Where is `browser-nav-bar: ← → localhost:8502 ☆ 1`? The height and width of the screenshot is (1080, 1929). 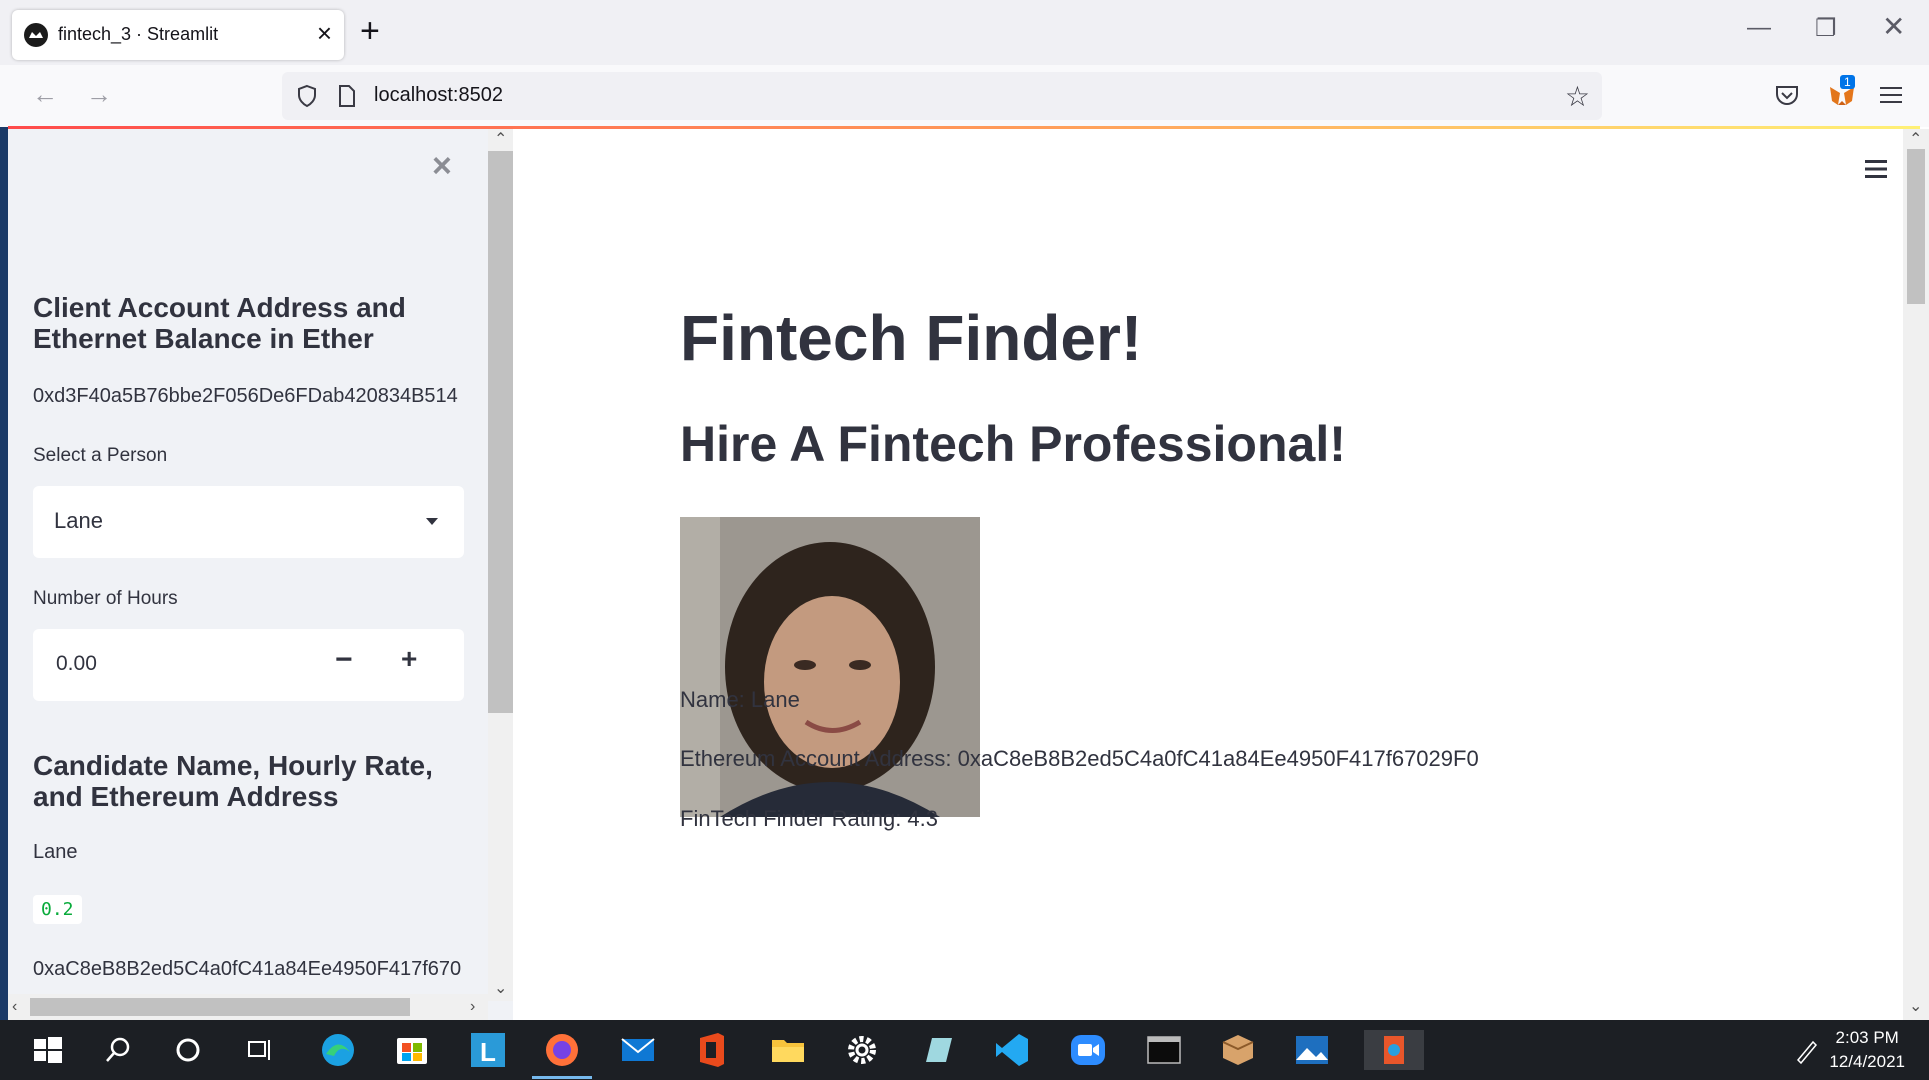
browser-nav-bar: ← → localhost:8502 ☆ 1 is located at coordinates (964, 96).